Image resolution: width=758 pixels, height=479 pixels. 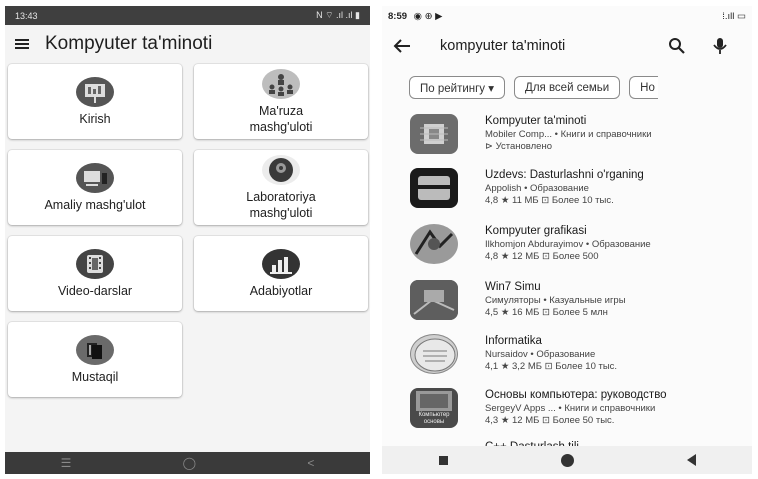 I want to click on card-amaliy: Amaliy mashg'ulot, so click(x=95, y=187).